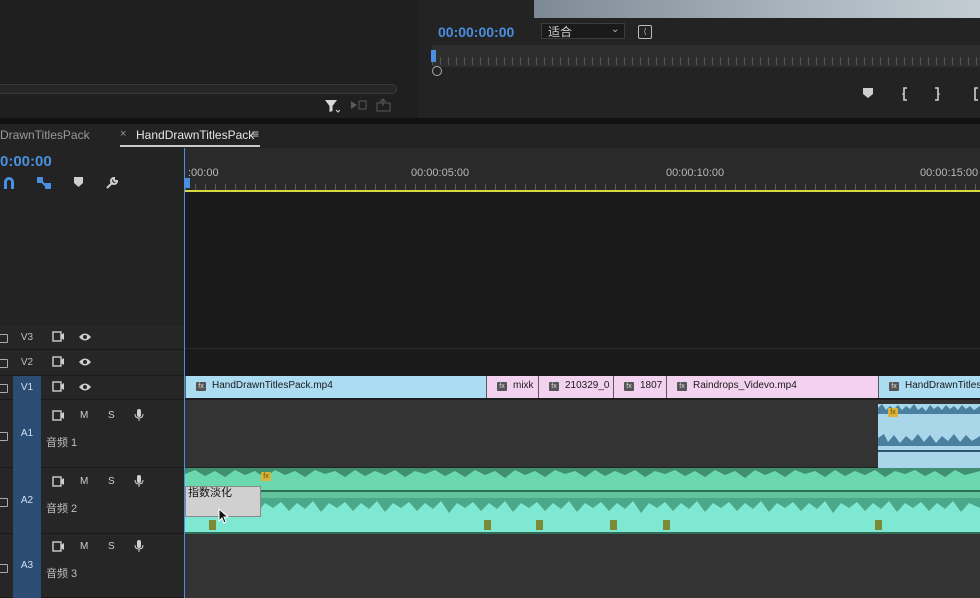 This screenshot has height=598, width=980. Describe the element at coordinates (615, 29) in the screenshot. I see `chevron-down-icon: ⌄` at that location.